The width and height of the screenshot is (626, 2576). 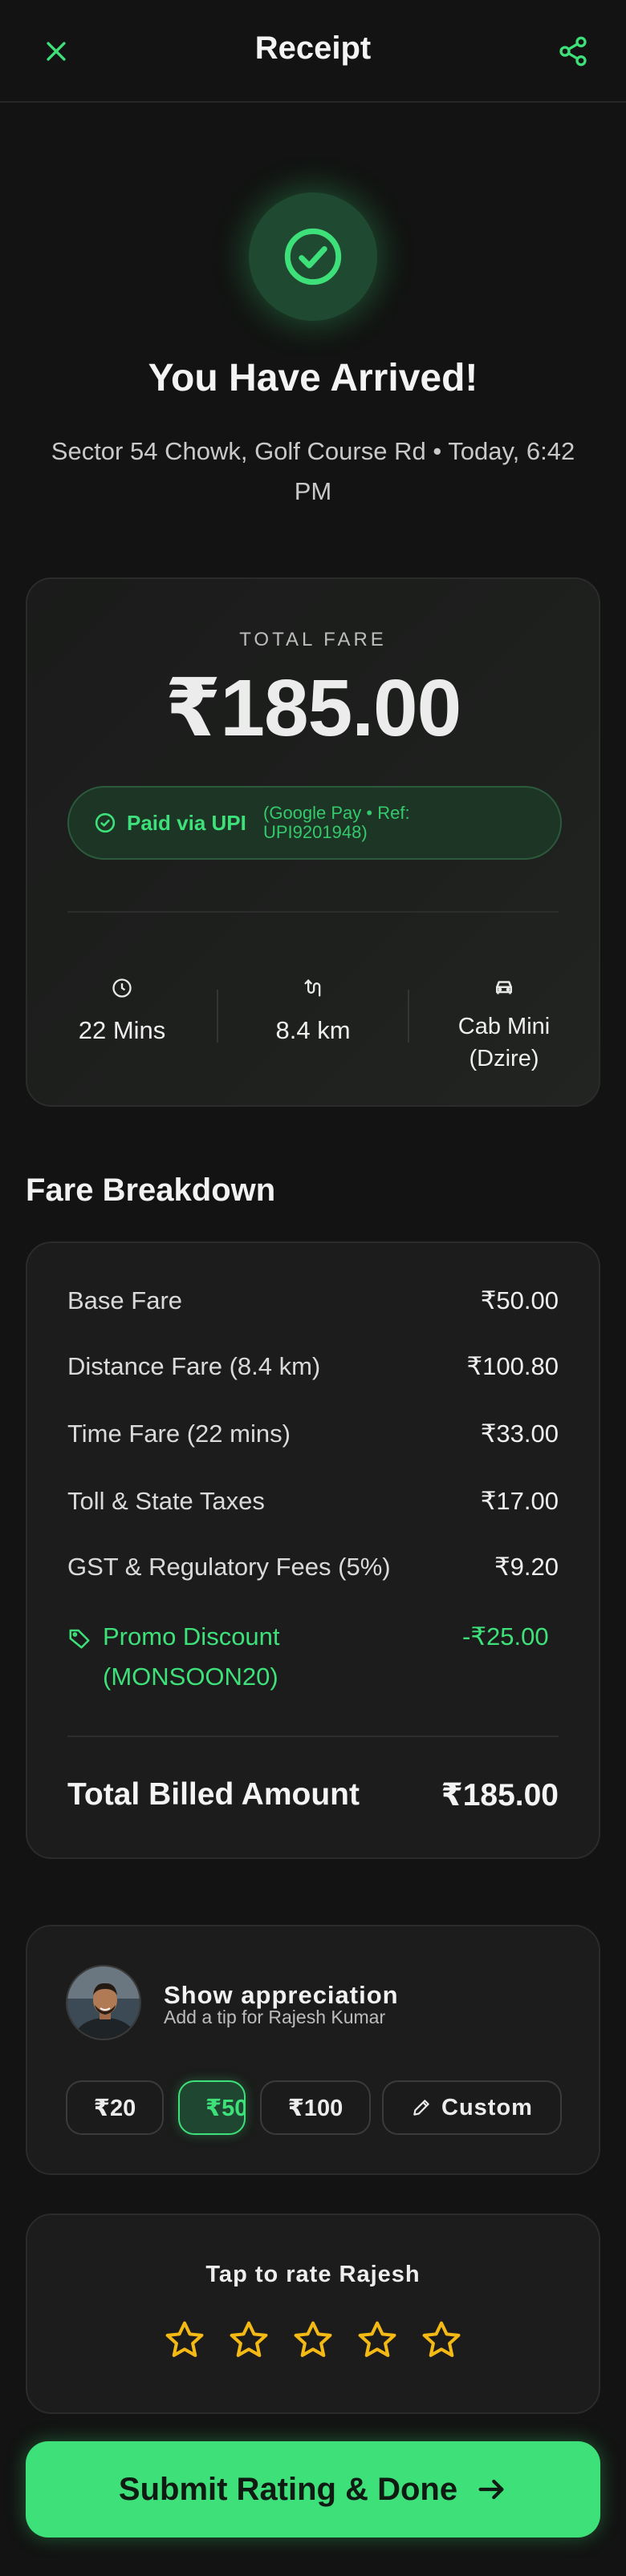 What do you see at coordinates (487, 2107) in the screenshot?
I see `tip-custom-label: Custom` at bounding box center [487, 2107].